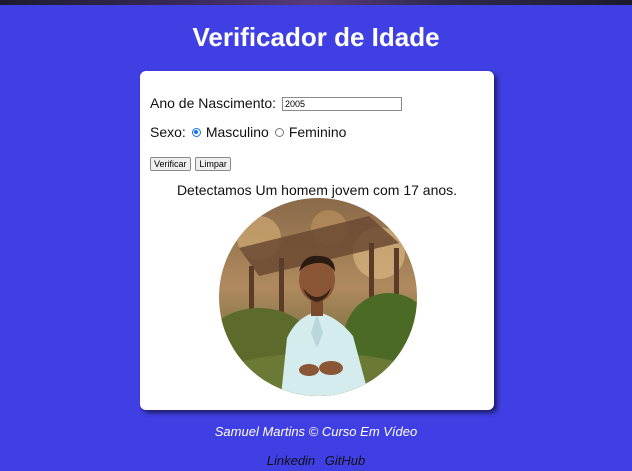 This screenshot has height=471, width=632. What do you see at coordinates (316, 460) in the screenshot?
I see `footer-links: Linkedin GitHub` at bounding box center [316, 460].